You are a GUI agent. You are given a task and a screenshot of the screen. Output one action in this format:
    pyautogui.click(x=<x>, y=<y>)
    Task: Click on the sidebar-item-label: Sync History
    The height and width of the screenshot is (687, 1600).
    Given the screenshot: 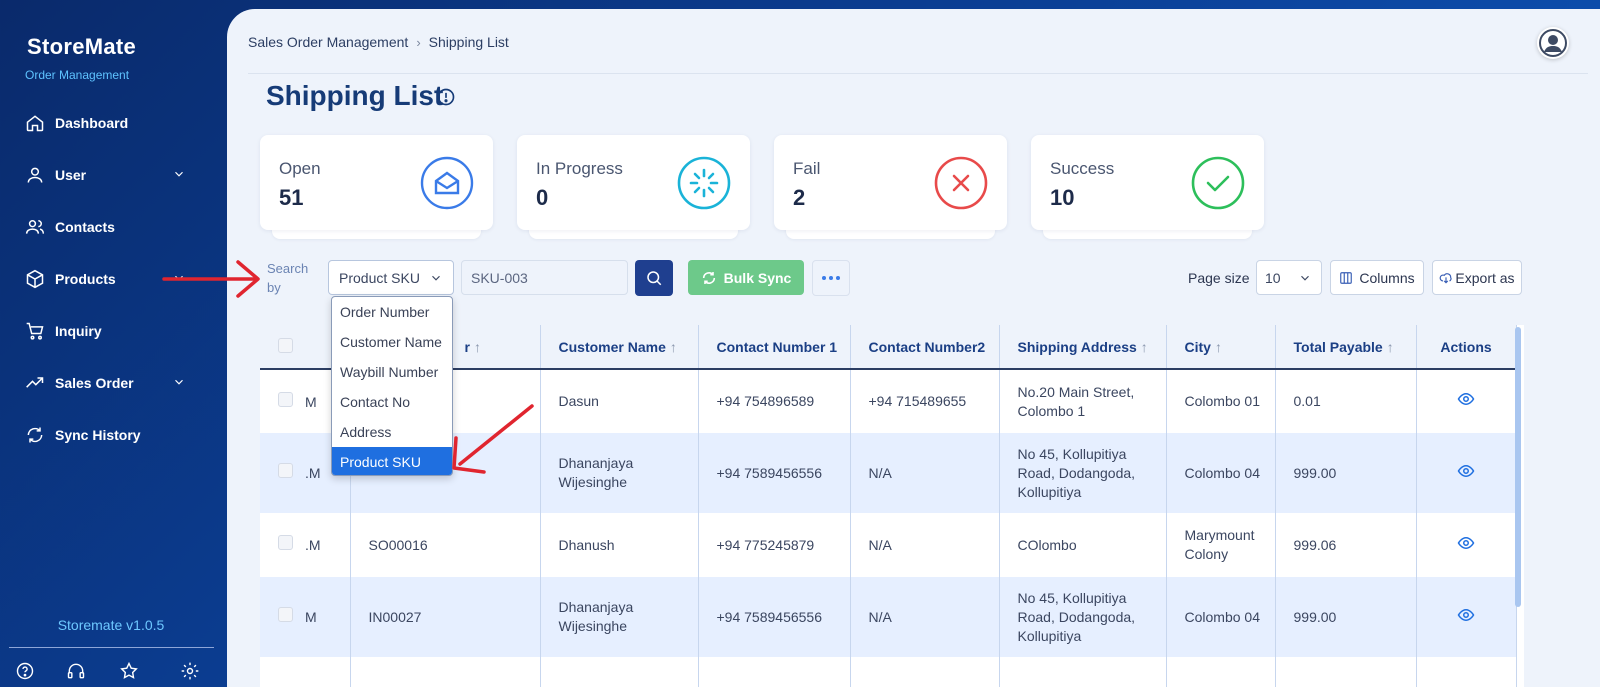 What is the action you would take?
    pyautogui.click(x=98, y=435)
    